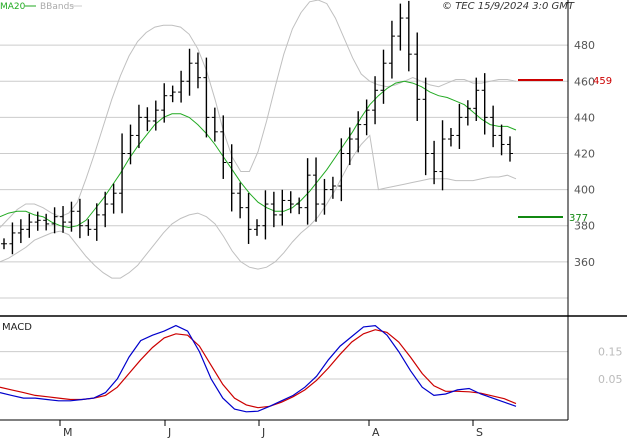  Describe the element at coordinates (584, 45) in the screenshot. I see `price-tick-label: 480` at that location.